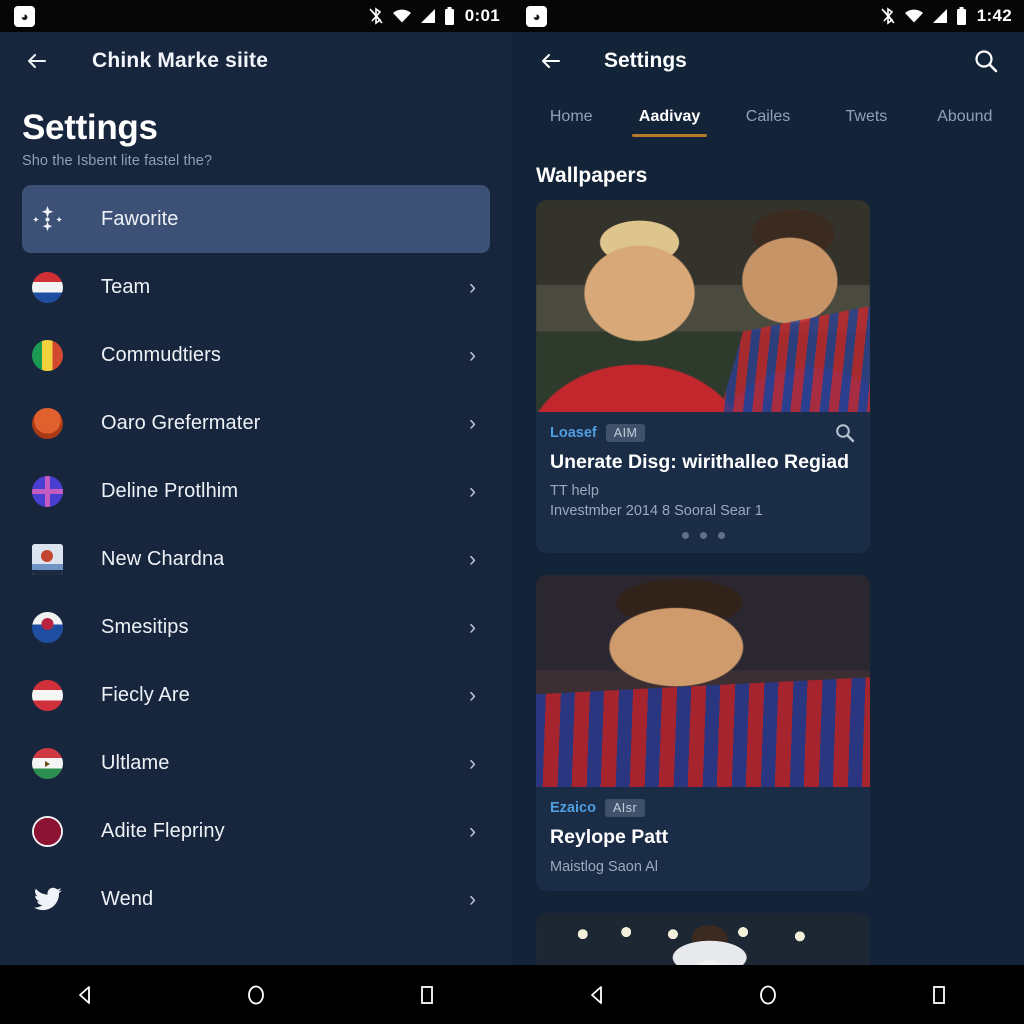 The width and height of the screenshot is (1024, 1024). What do you see at coordinates (700, 462) in the screenshot?
I see `card-title: Unerate Disg: wirithalleo Regiad` at bounding box center [700, 462].